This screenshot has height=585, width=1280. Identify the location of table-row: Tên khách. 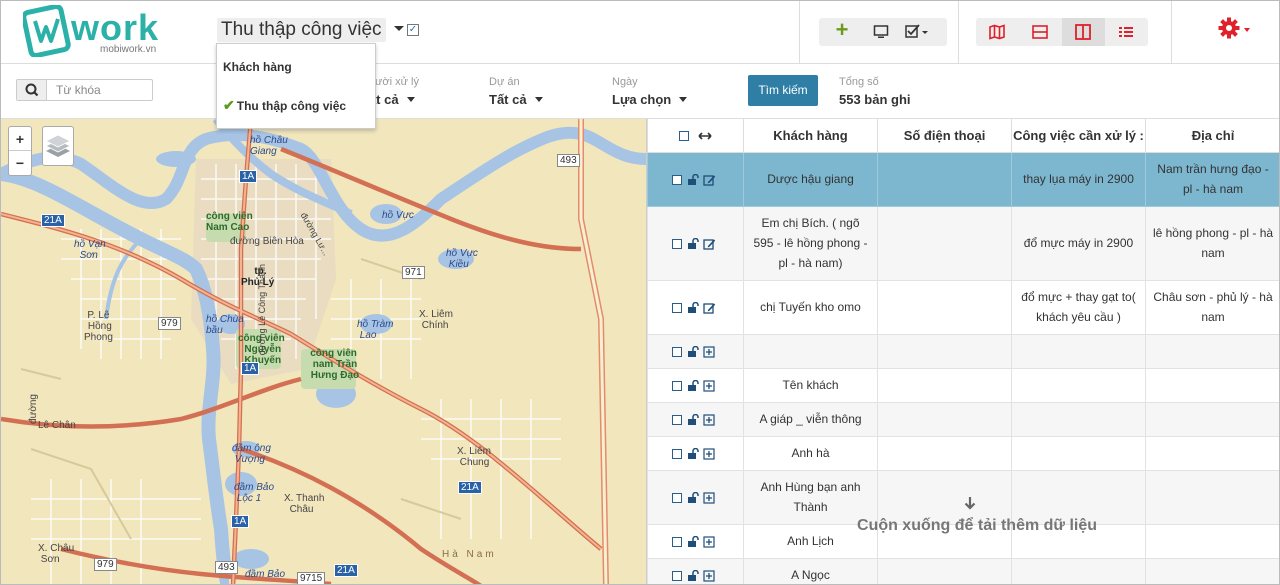
(963, 385).